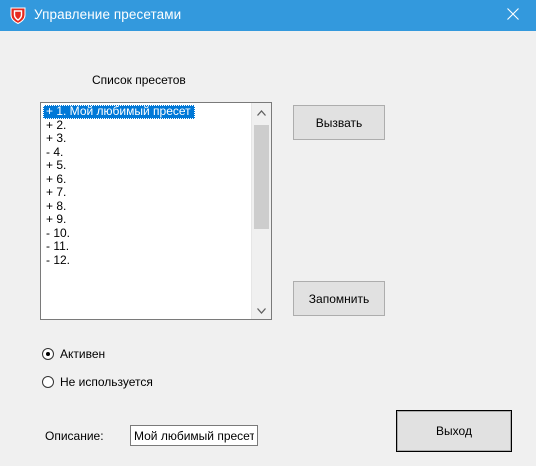 The height and width of the screenshot is (466, 536). I want to click on radio-unused-circle, so click(48, 382).